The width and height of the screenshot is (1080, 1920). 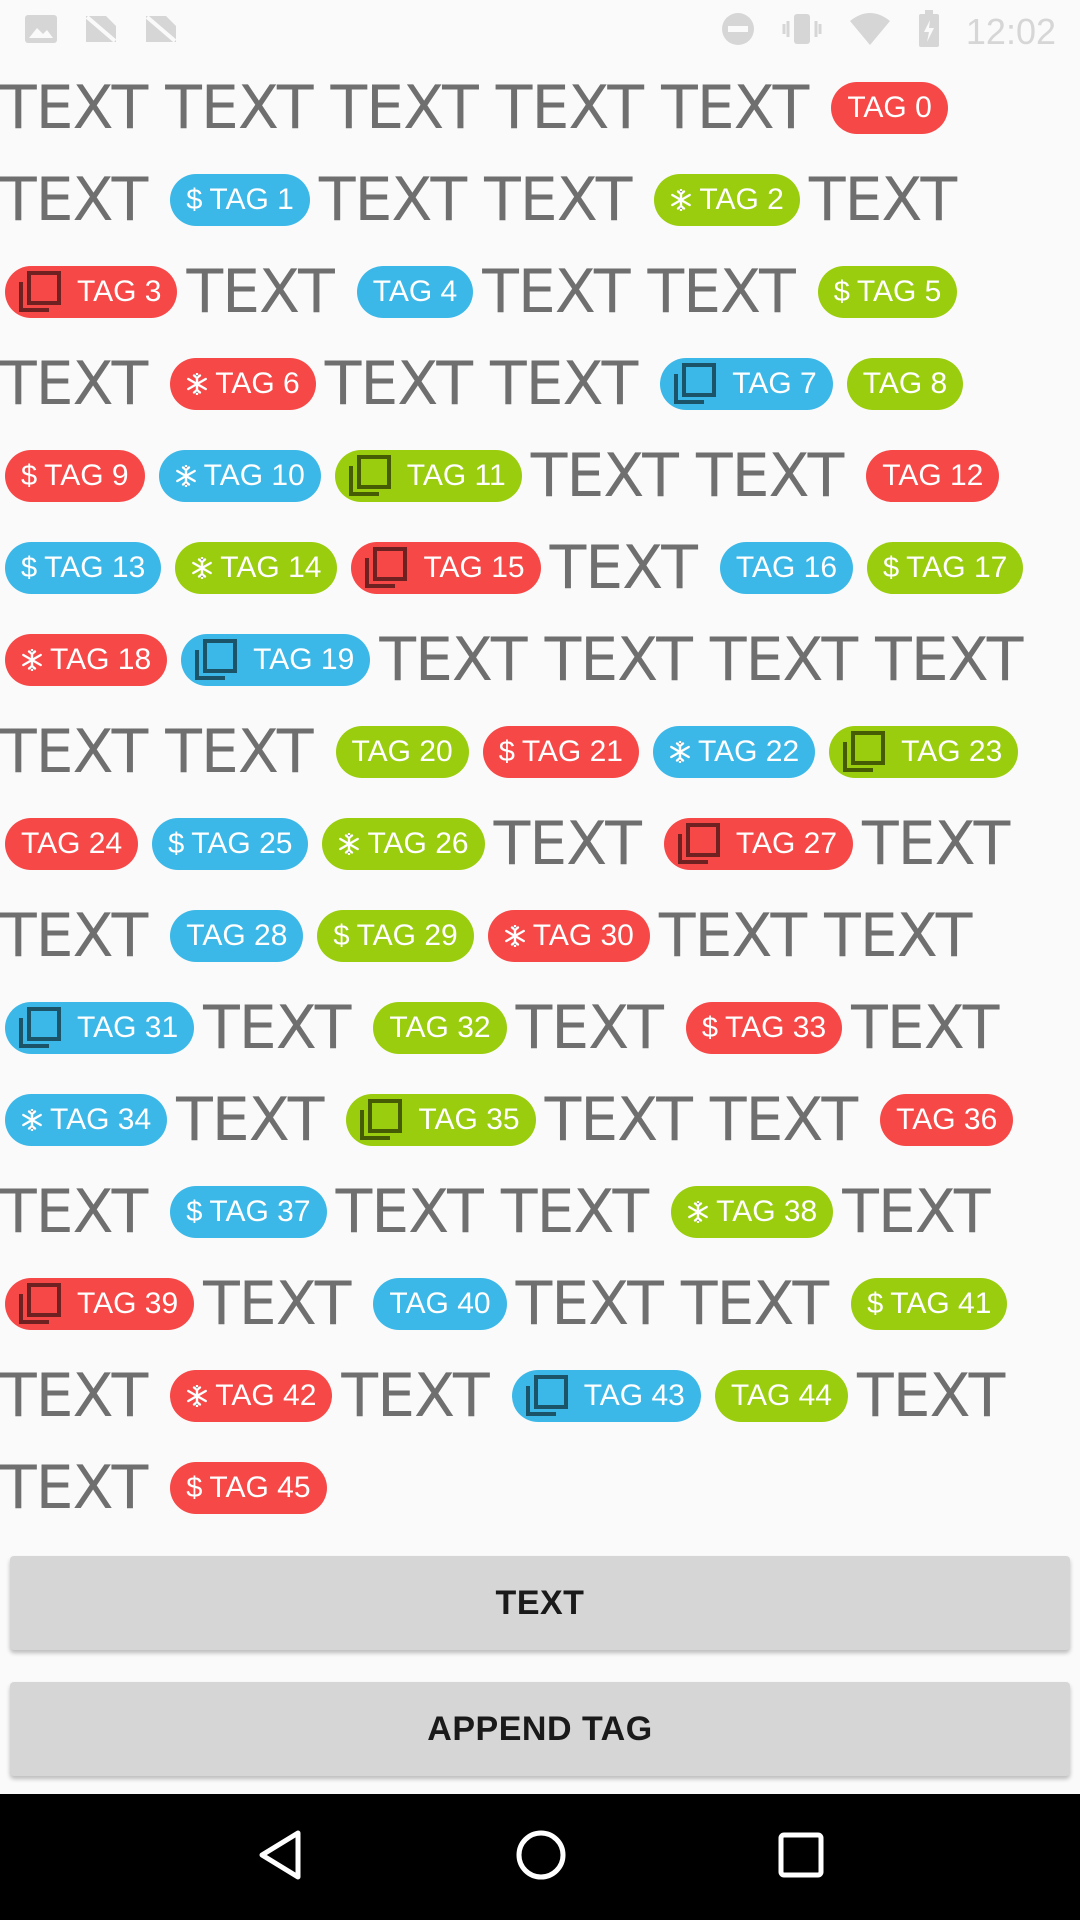 What do you see at coordinates (403, 844) in the screenshot?
I see `tag-chip: TAG 26` at bounding box center [403, 844].